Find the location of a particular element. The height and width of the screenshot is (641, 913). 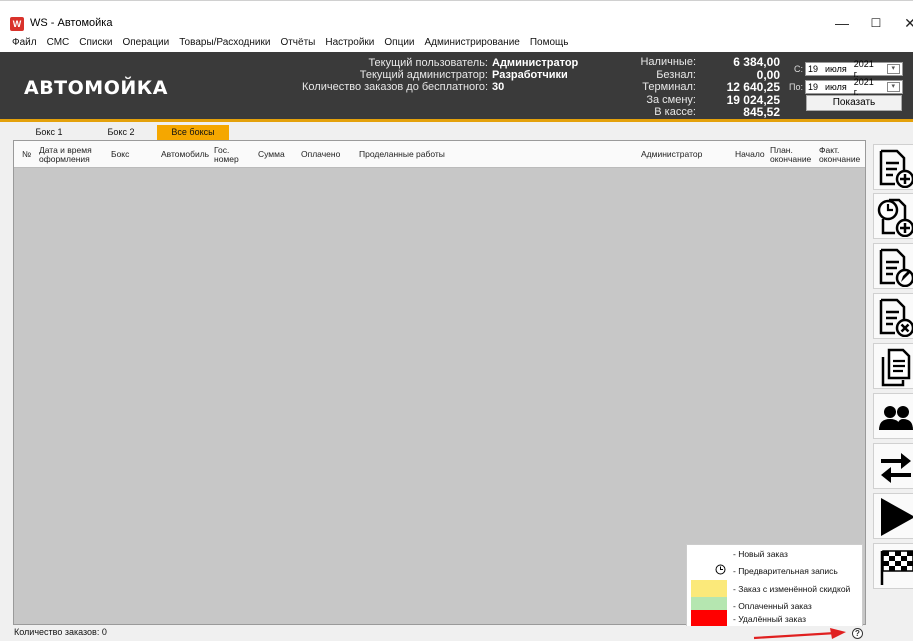

title-bar: W WS - Автомойка — ☐ ✕ is located at coordinates (456, 17).